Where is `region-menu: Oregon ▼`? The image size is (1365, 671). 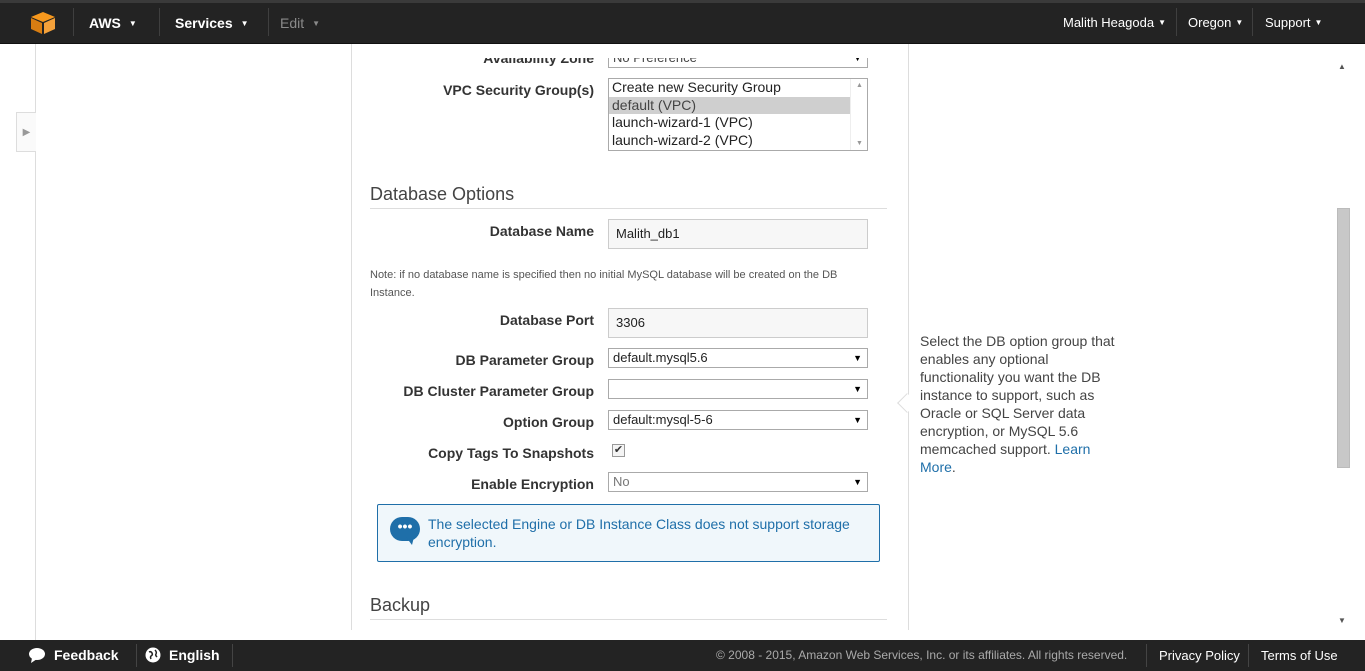
region-menu: Oregon ▼ is located at coordinates (1215, 22).